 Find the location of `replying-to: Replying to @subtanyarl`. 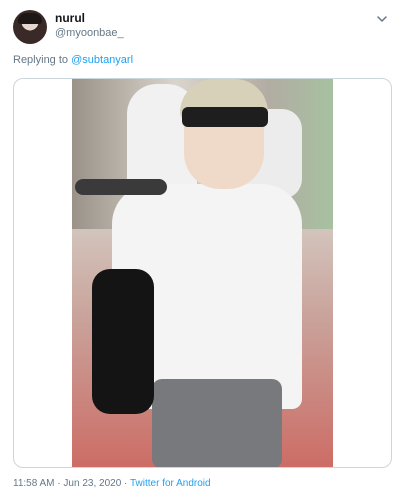

replying-to: Replying to @subtanyarl is located at coordinates (73, 60).